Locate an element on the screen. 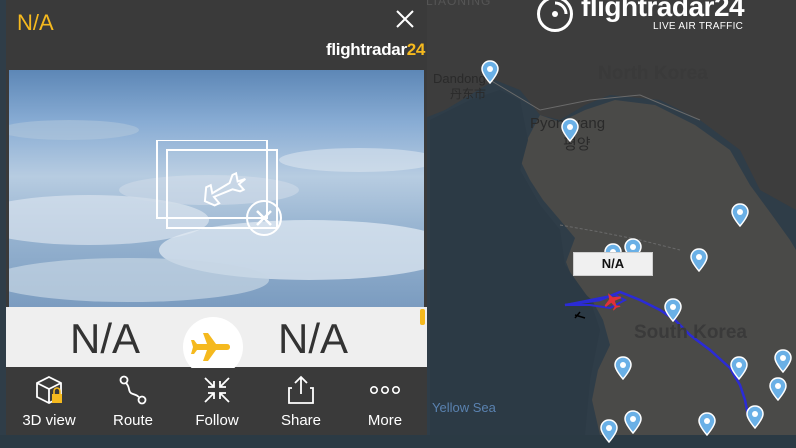 The width and height of the screenshot is (796, 448). brand-subtitle: LIVE AIR TRAFFIC is located at coordinates (698, 26).